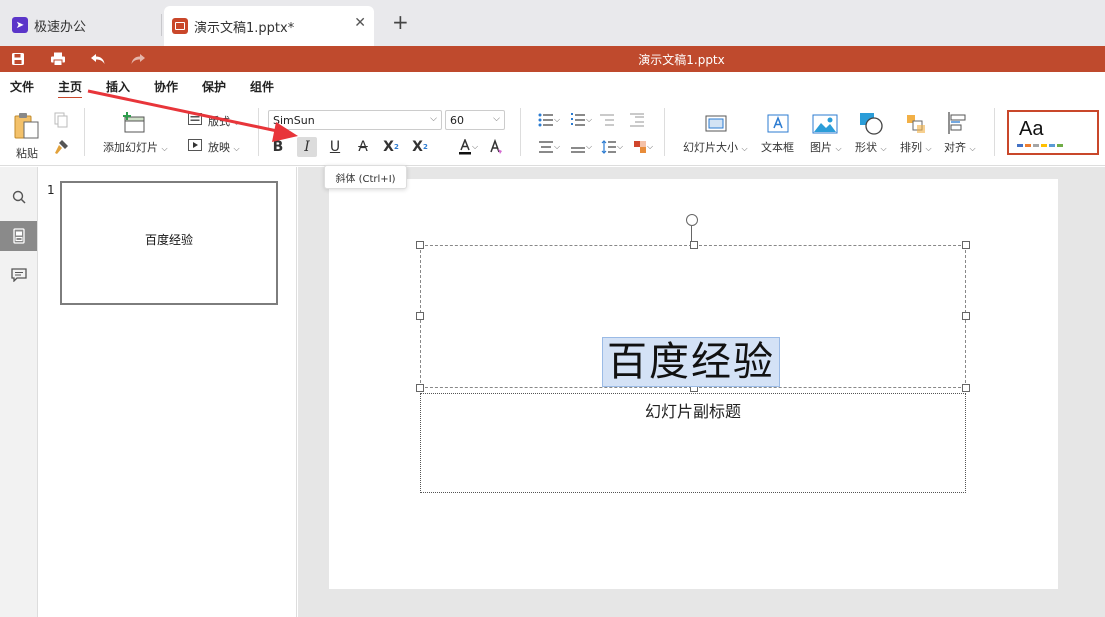 The image size is (1105, 617). I want to click on slide-title-text: 百度经验, so click(691, 362).